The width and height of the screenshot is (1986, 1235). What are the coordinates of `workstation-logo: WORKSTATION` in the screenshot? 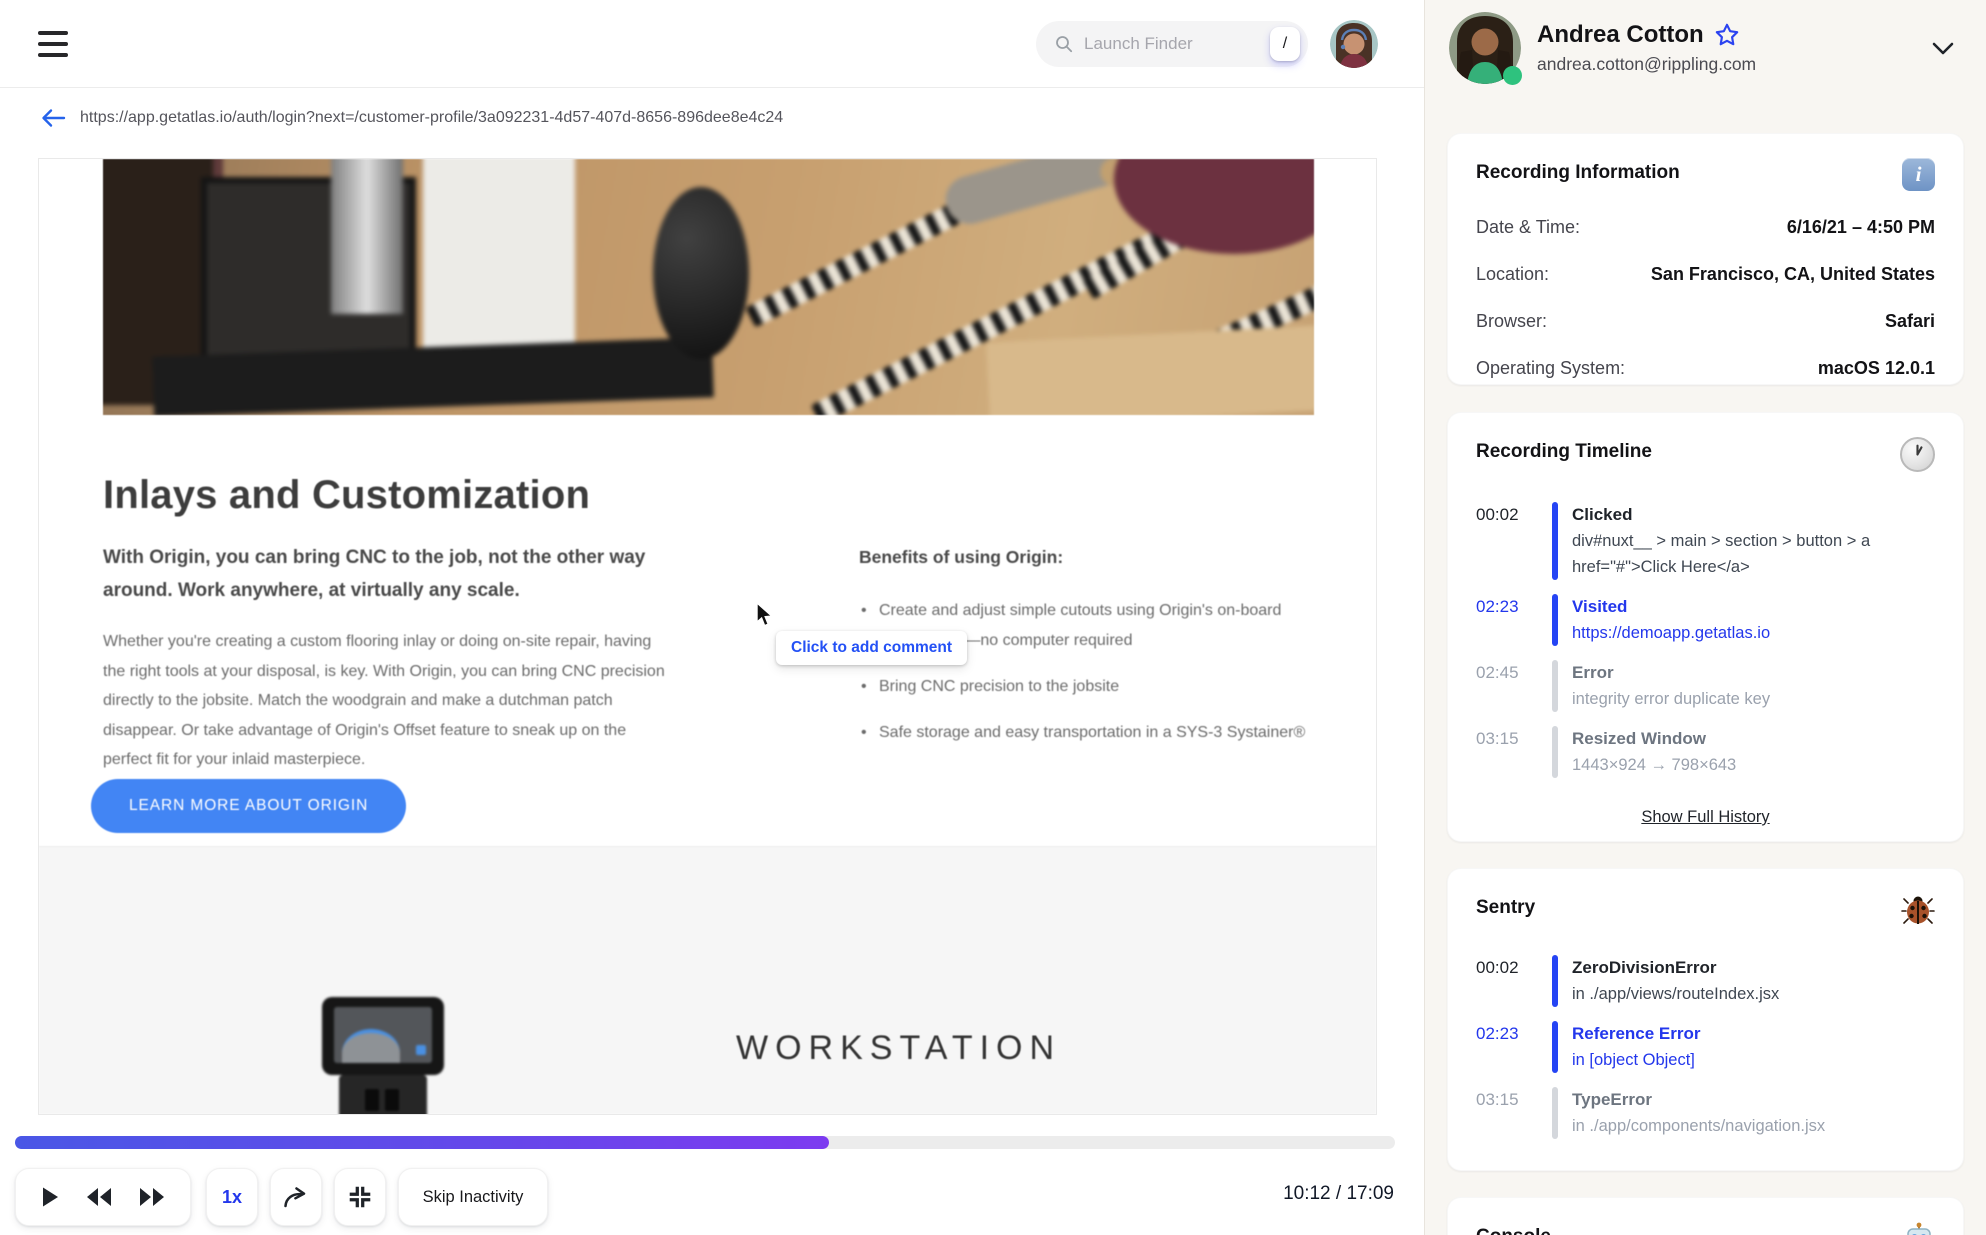 It's located at (899, 1048).